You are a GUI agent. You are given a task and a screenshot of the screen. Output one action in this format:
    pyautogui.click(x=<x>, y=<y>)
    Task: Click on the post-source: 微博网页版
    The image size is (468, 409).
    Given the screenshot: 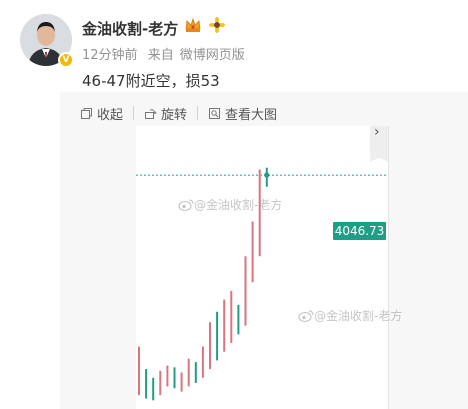 What is the action you would take?
    pyautogui.click(x=212, y=55)
    